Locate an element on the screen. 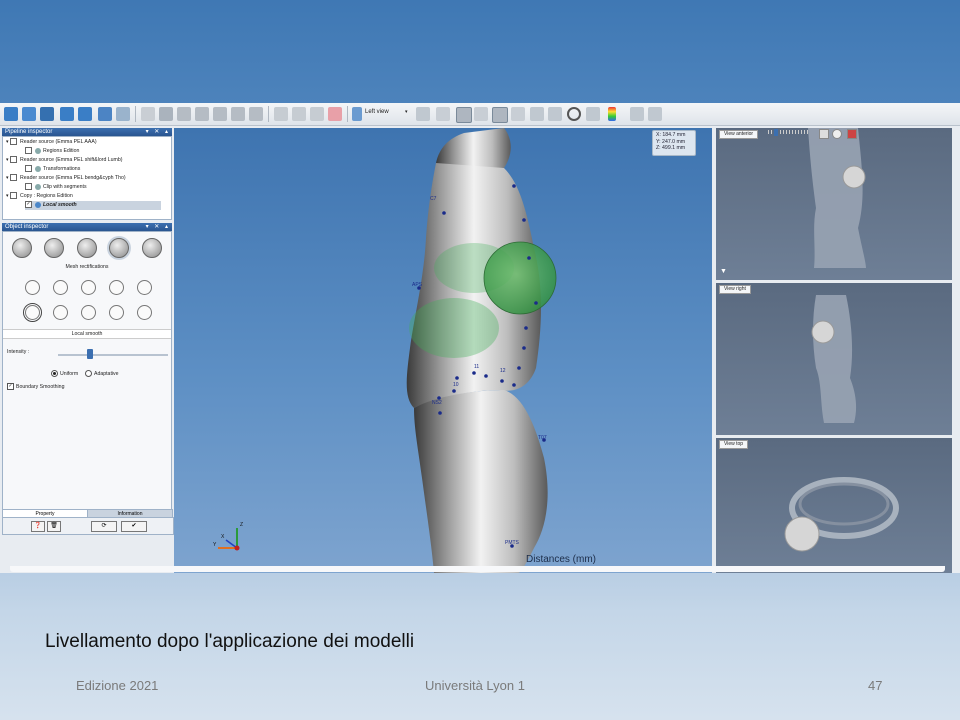 Image resolution: width=960 pixels, height=720 pixels. sphere-toggle-icon is located at coordinates (837, 134).